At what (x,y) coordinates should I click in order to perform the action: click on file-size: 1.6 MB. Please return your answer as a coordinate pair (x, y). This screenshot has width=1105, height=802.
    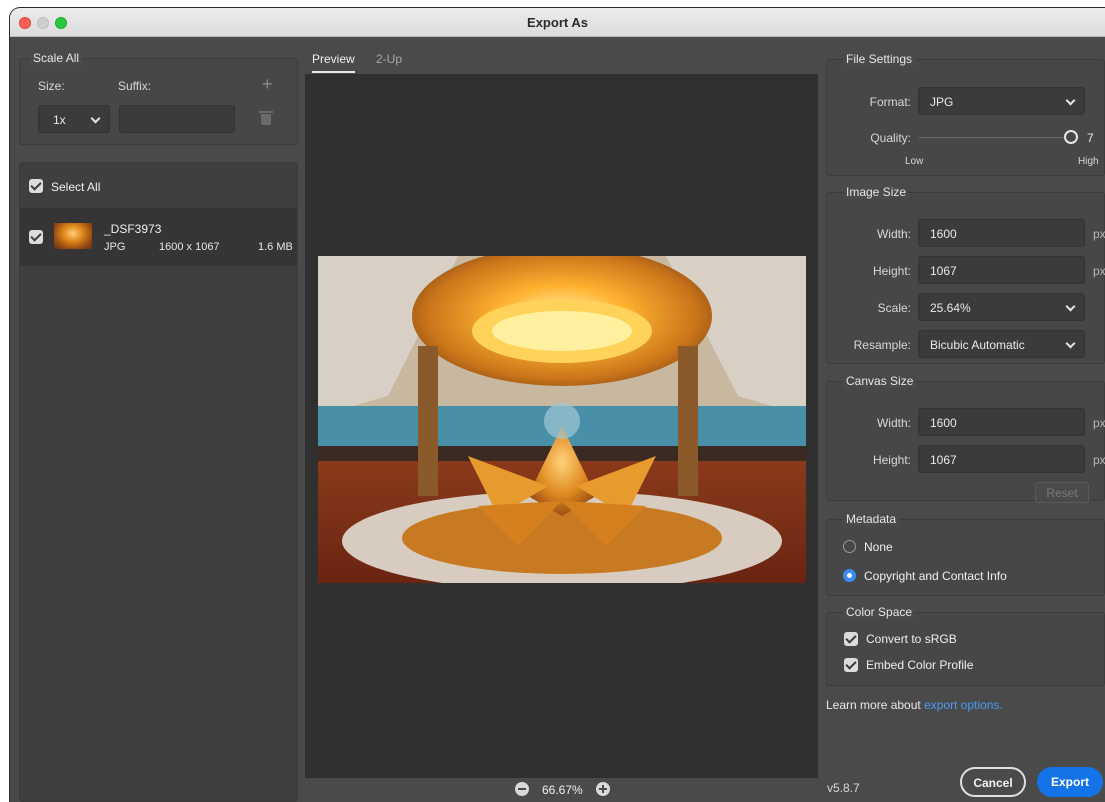
    Looking at the image, I should click on (275, 247).